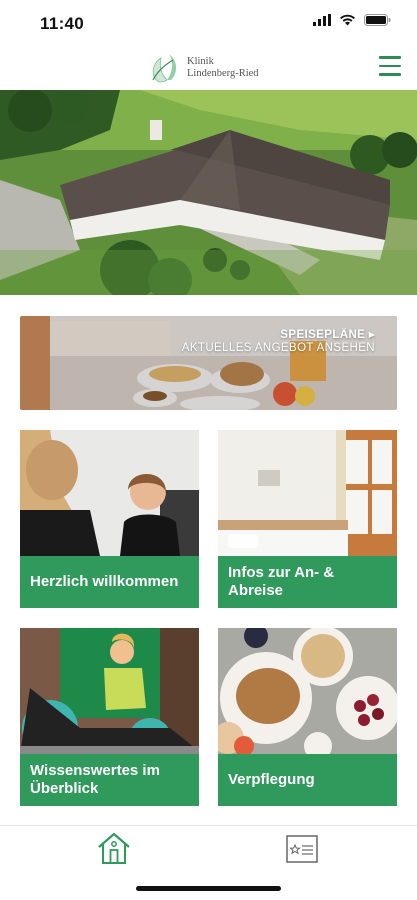 The image size is (417, 900). I want to click on tile-catering: Verpflegung, so click(307, 717).